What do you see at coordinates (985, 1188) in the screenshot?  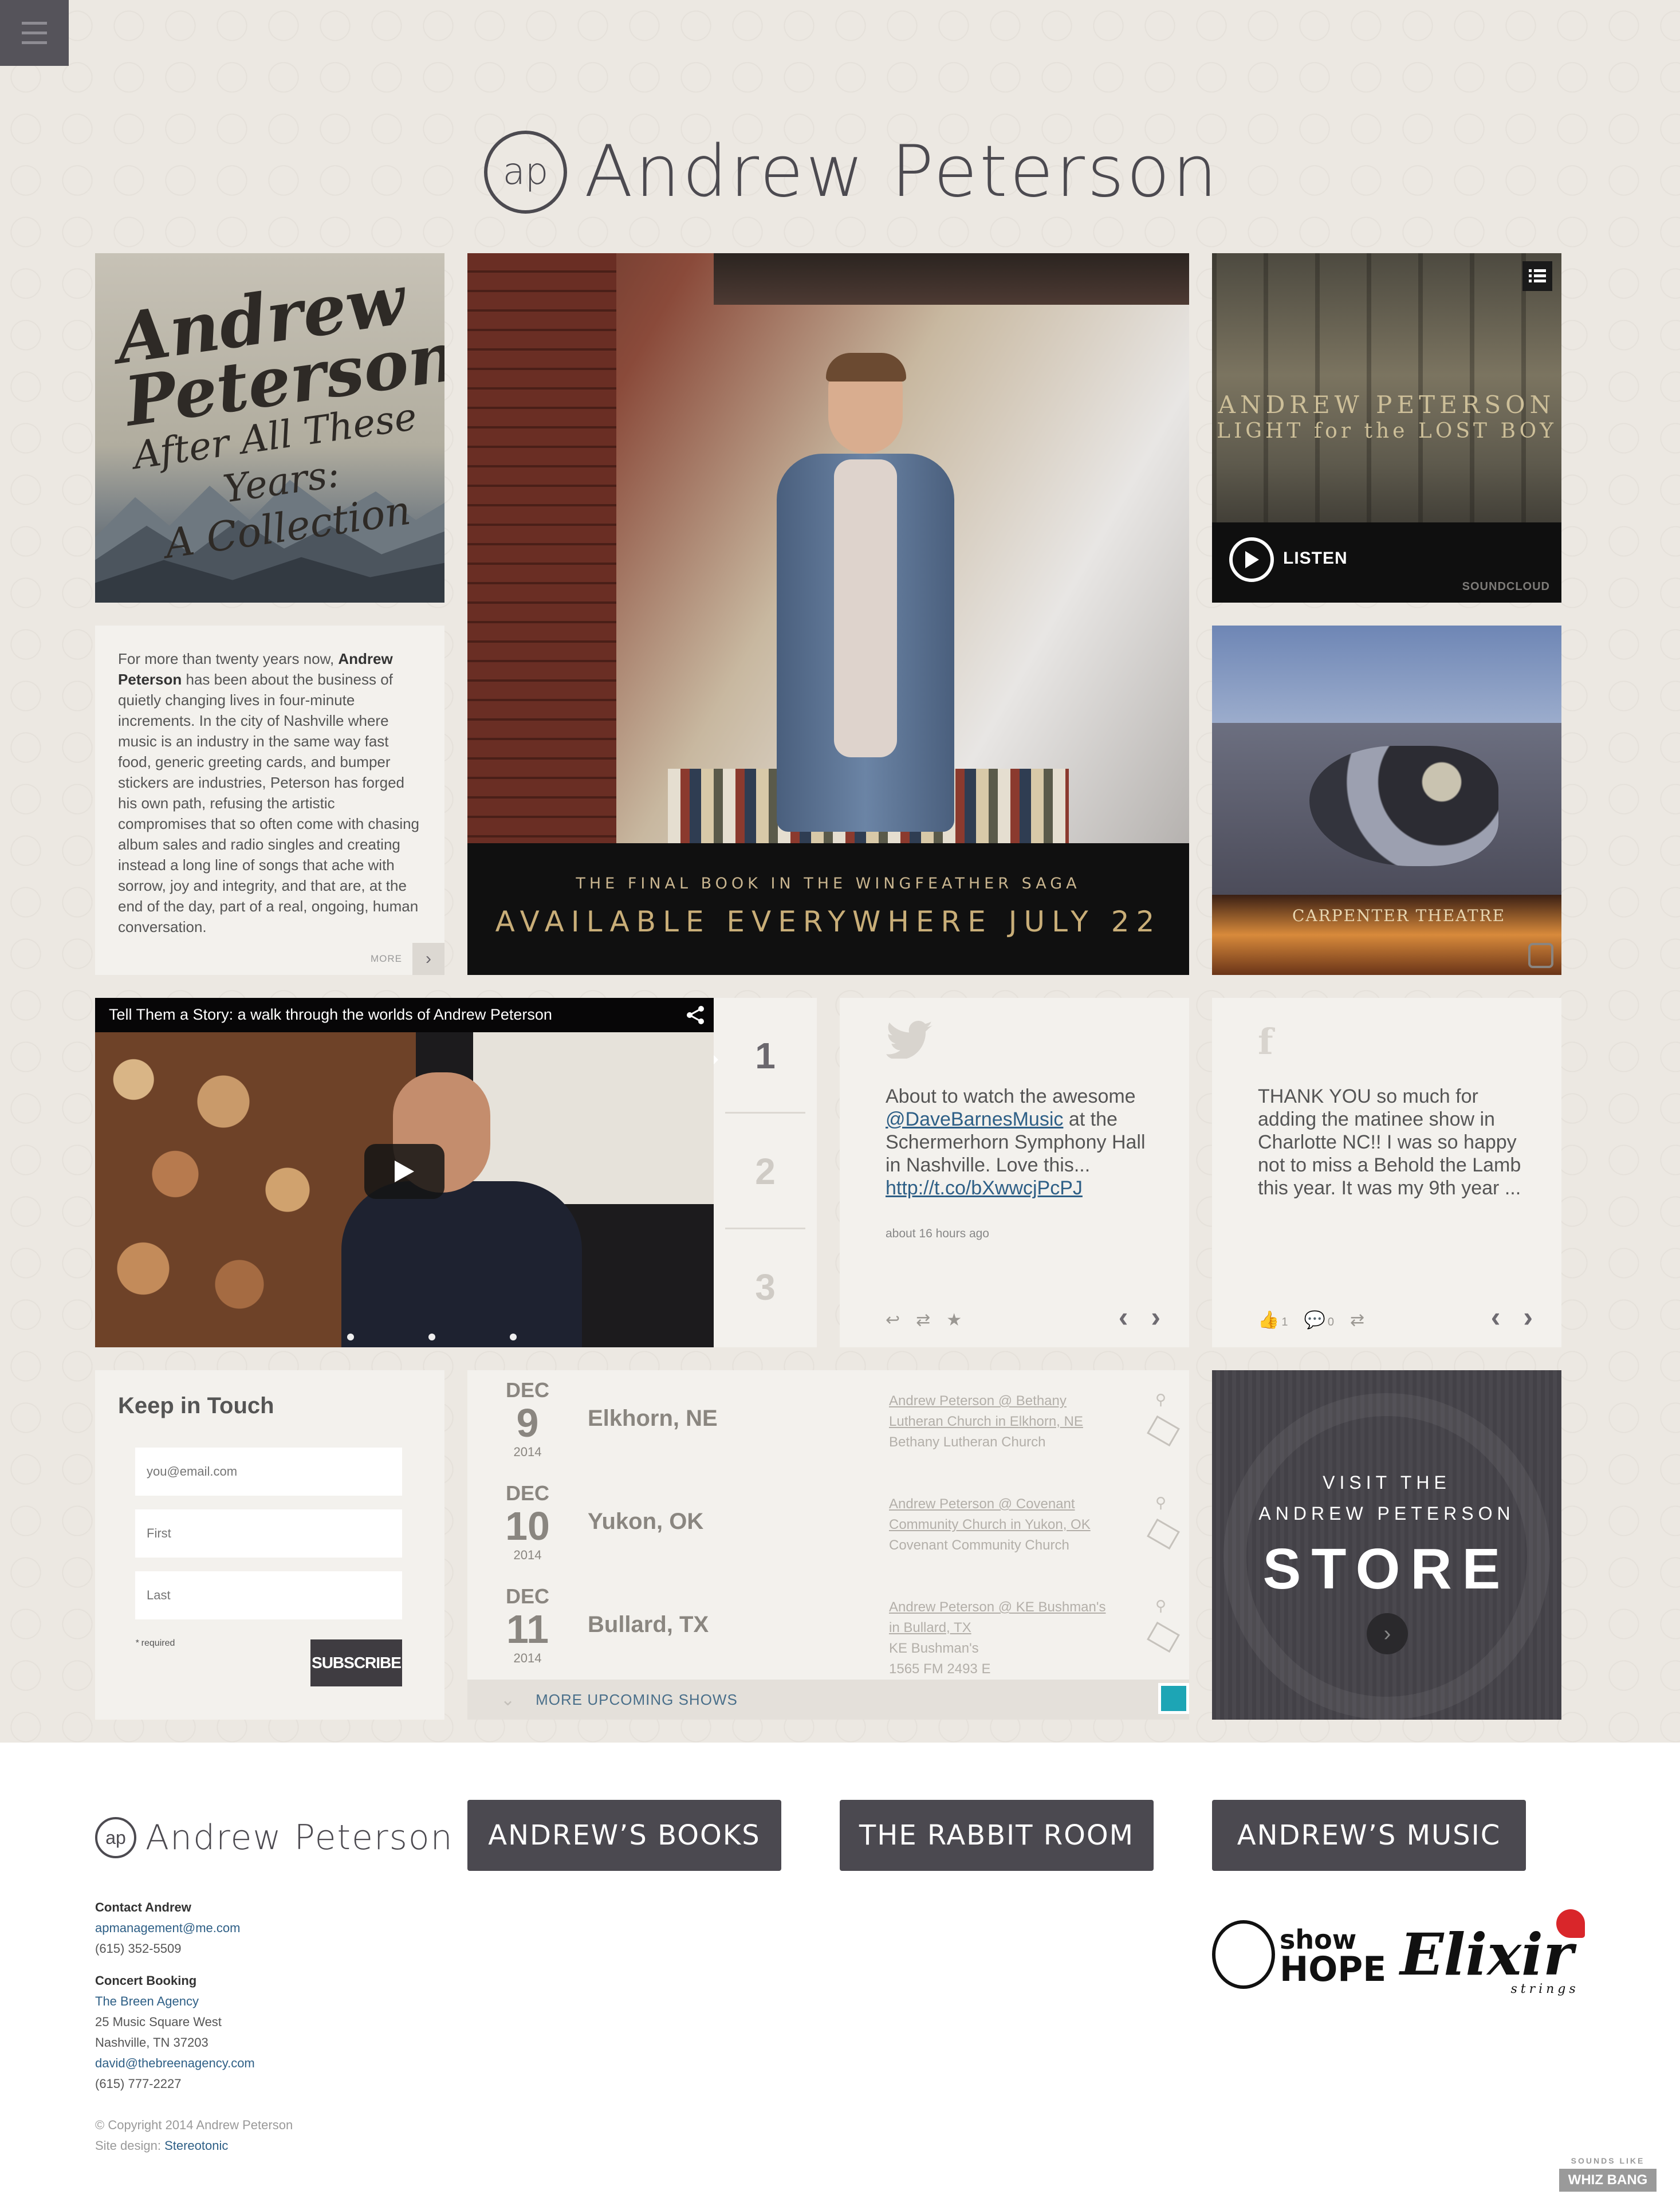 I see `tweet-url-link: http://t.co/bXwwcjPcPJ` at bounding box center [985, 1188].